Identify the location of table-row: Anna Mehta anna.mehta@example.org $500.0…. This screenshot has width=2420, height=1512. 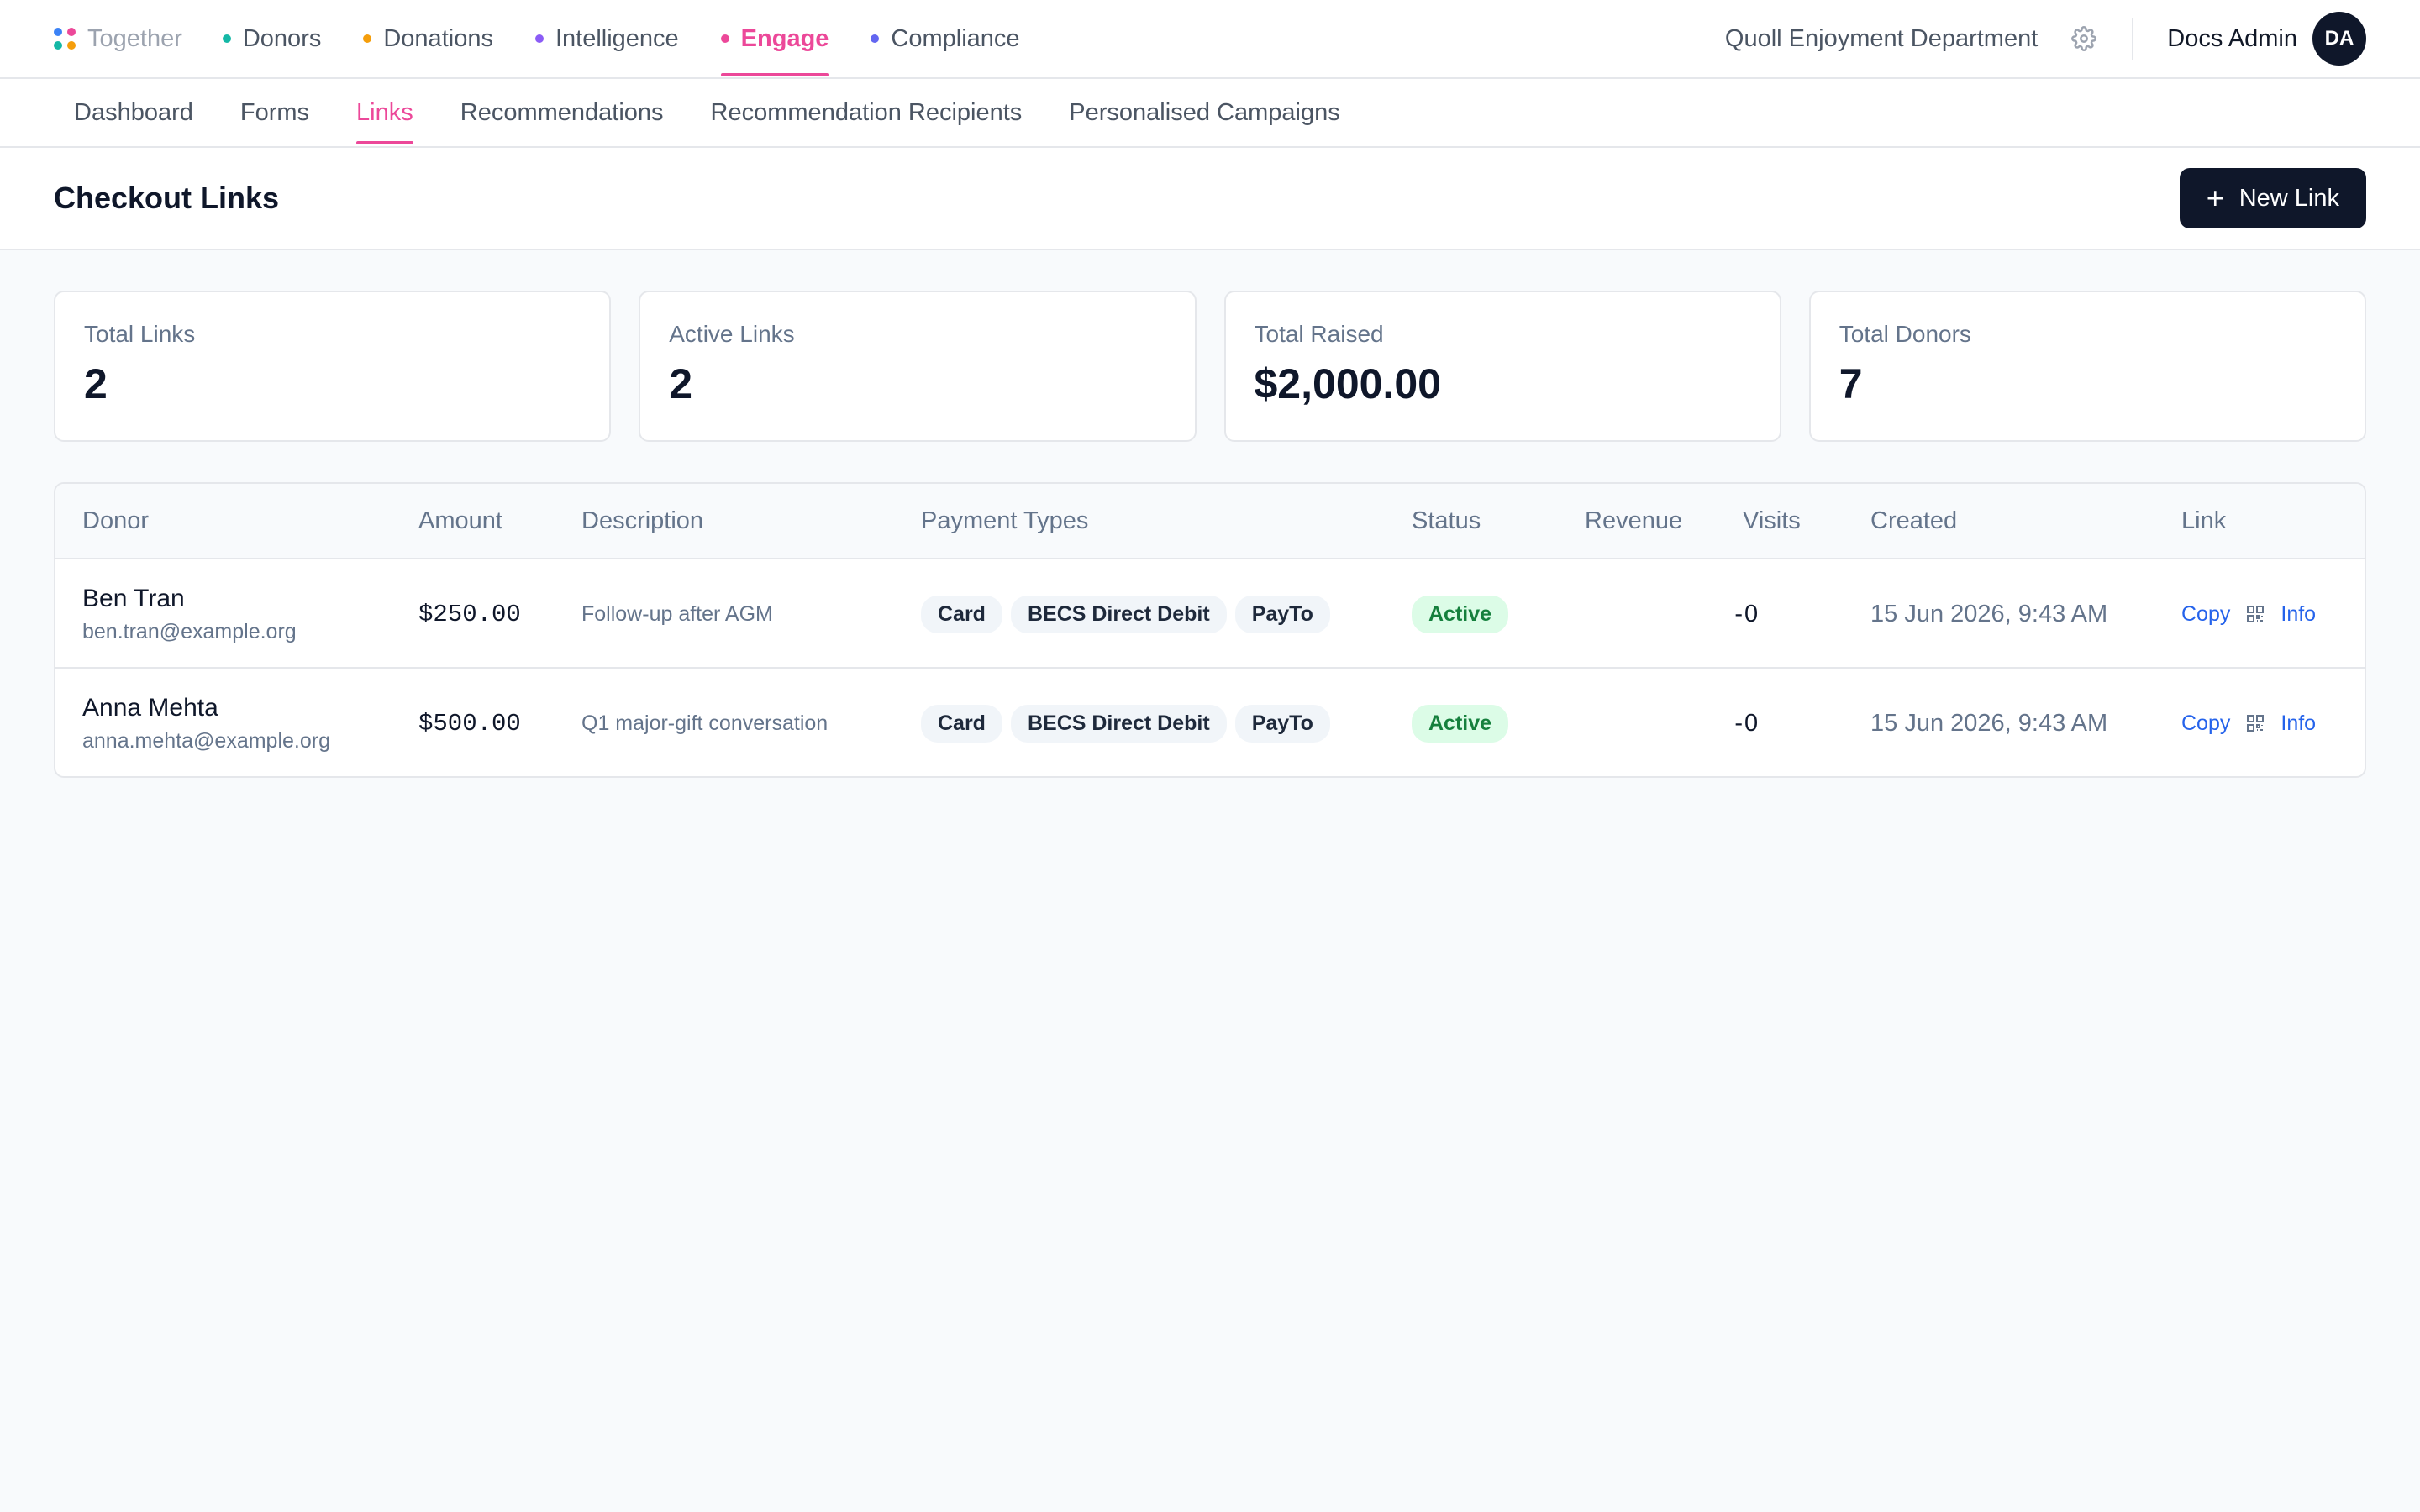
(1210, 722).